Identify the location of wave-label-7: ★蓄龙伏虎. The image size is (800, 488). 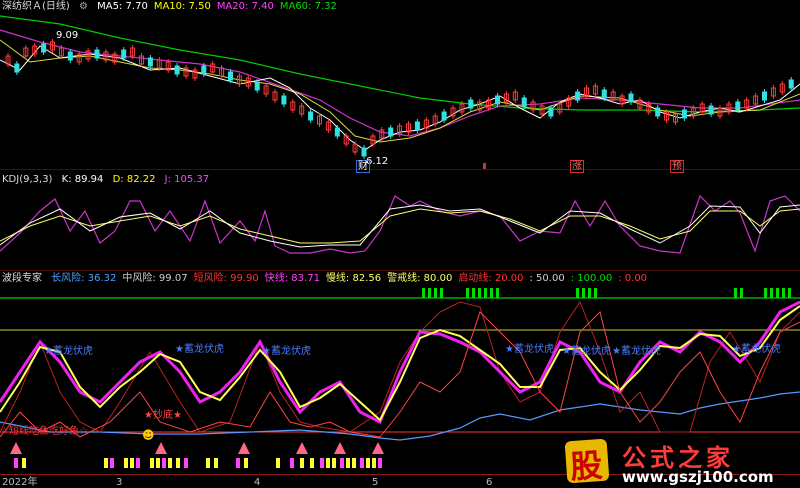
(756, 349).